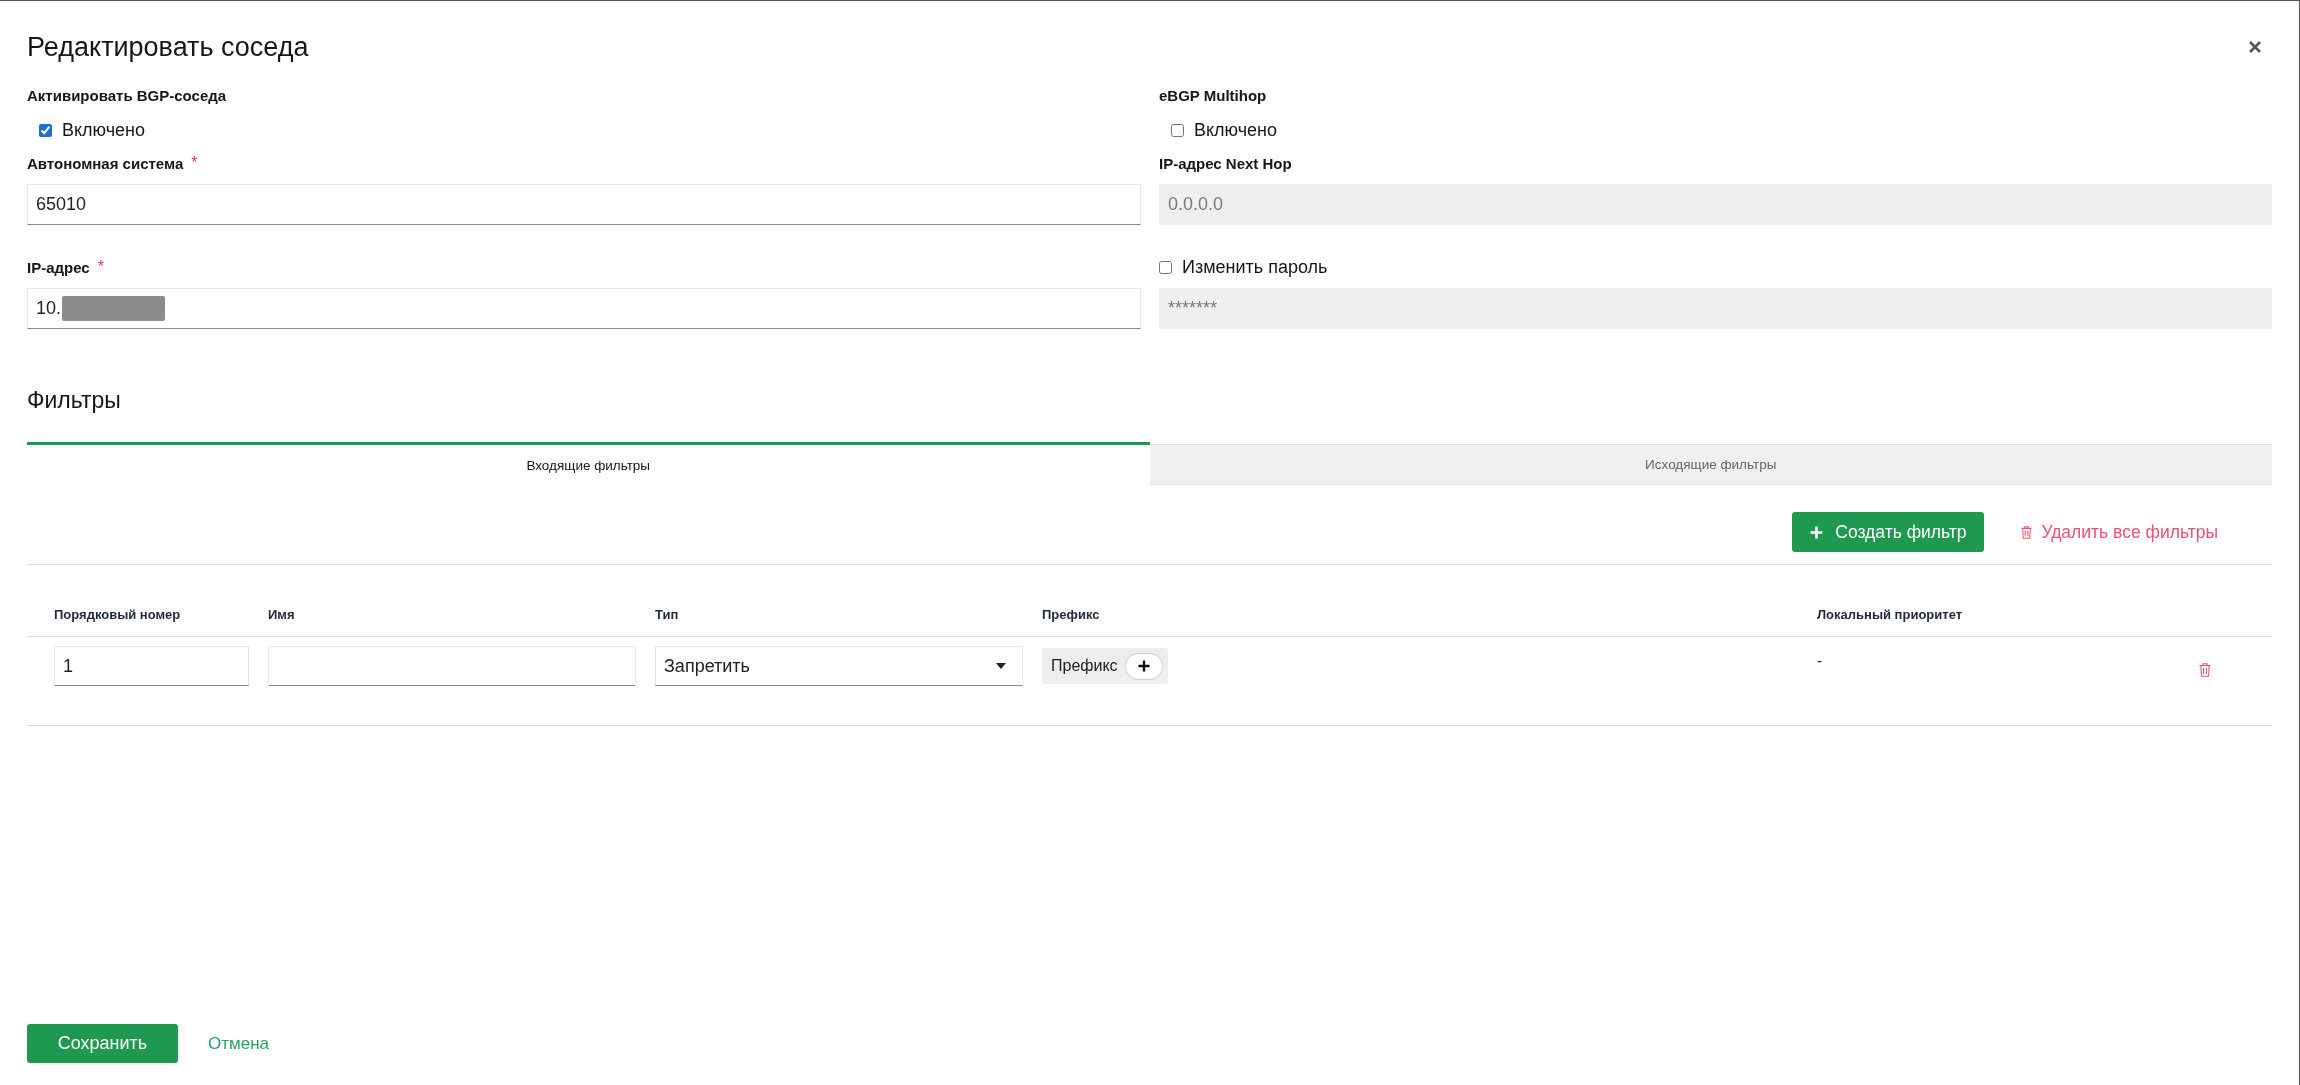 The height and width of the screenshot is (1085, 2300). Describe the element at coordinates (282, 614) in the screenshot. I see `column-header: Имя` at that location.